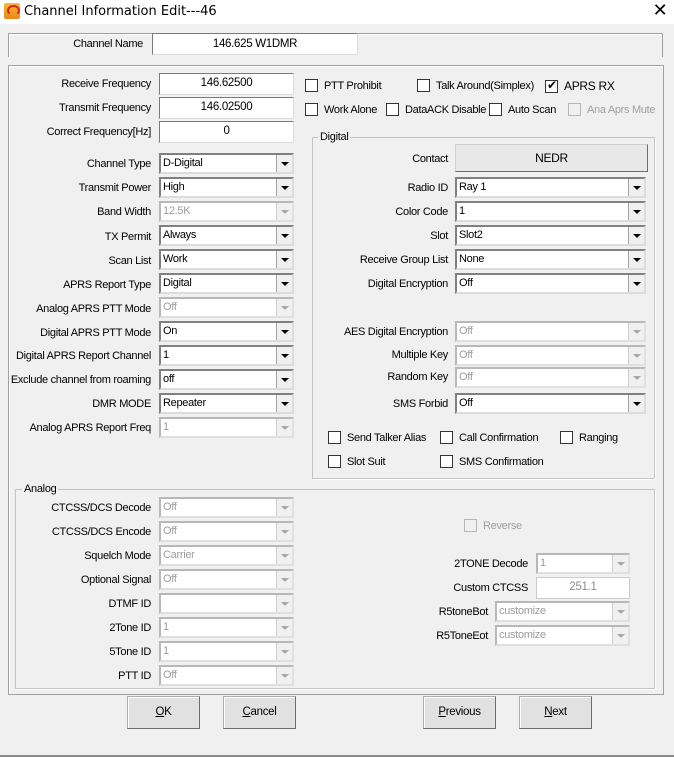  I want to click on checkmark-icon, so click(551, 85).